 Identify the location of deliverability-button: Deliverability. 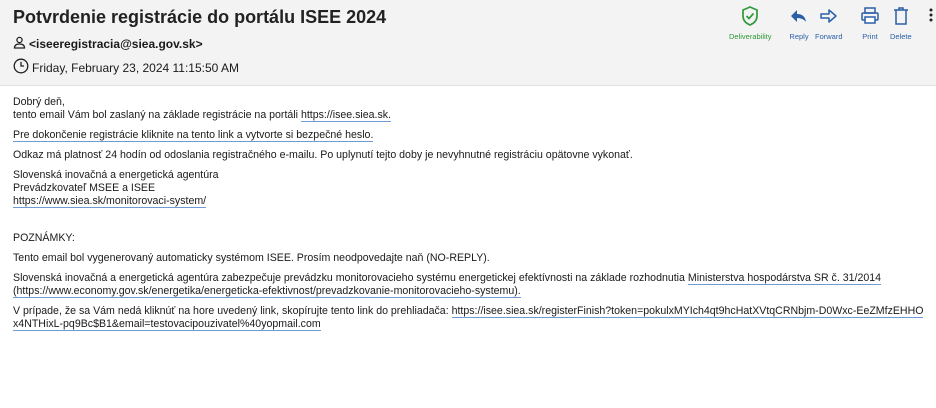
(750, 23).